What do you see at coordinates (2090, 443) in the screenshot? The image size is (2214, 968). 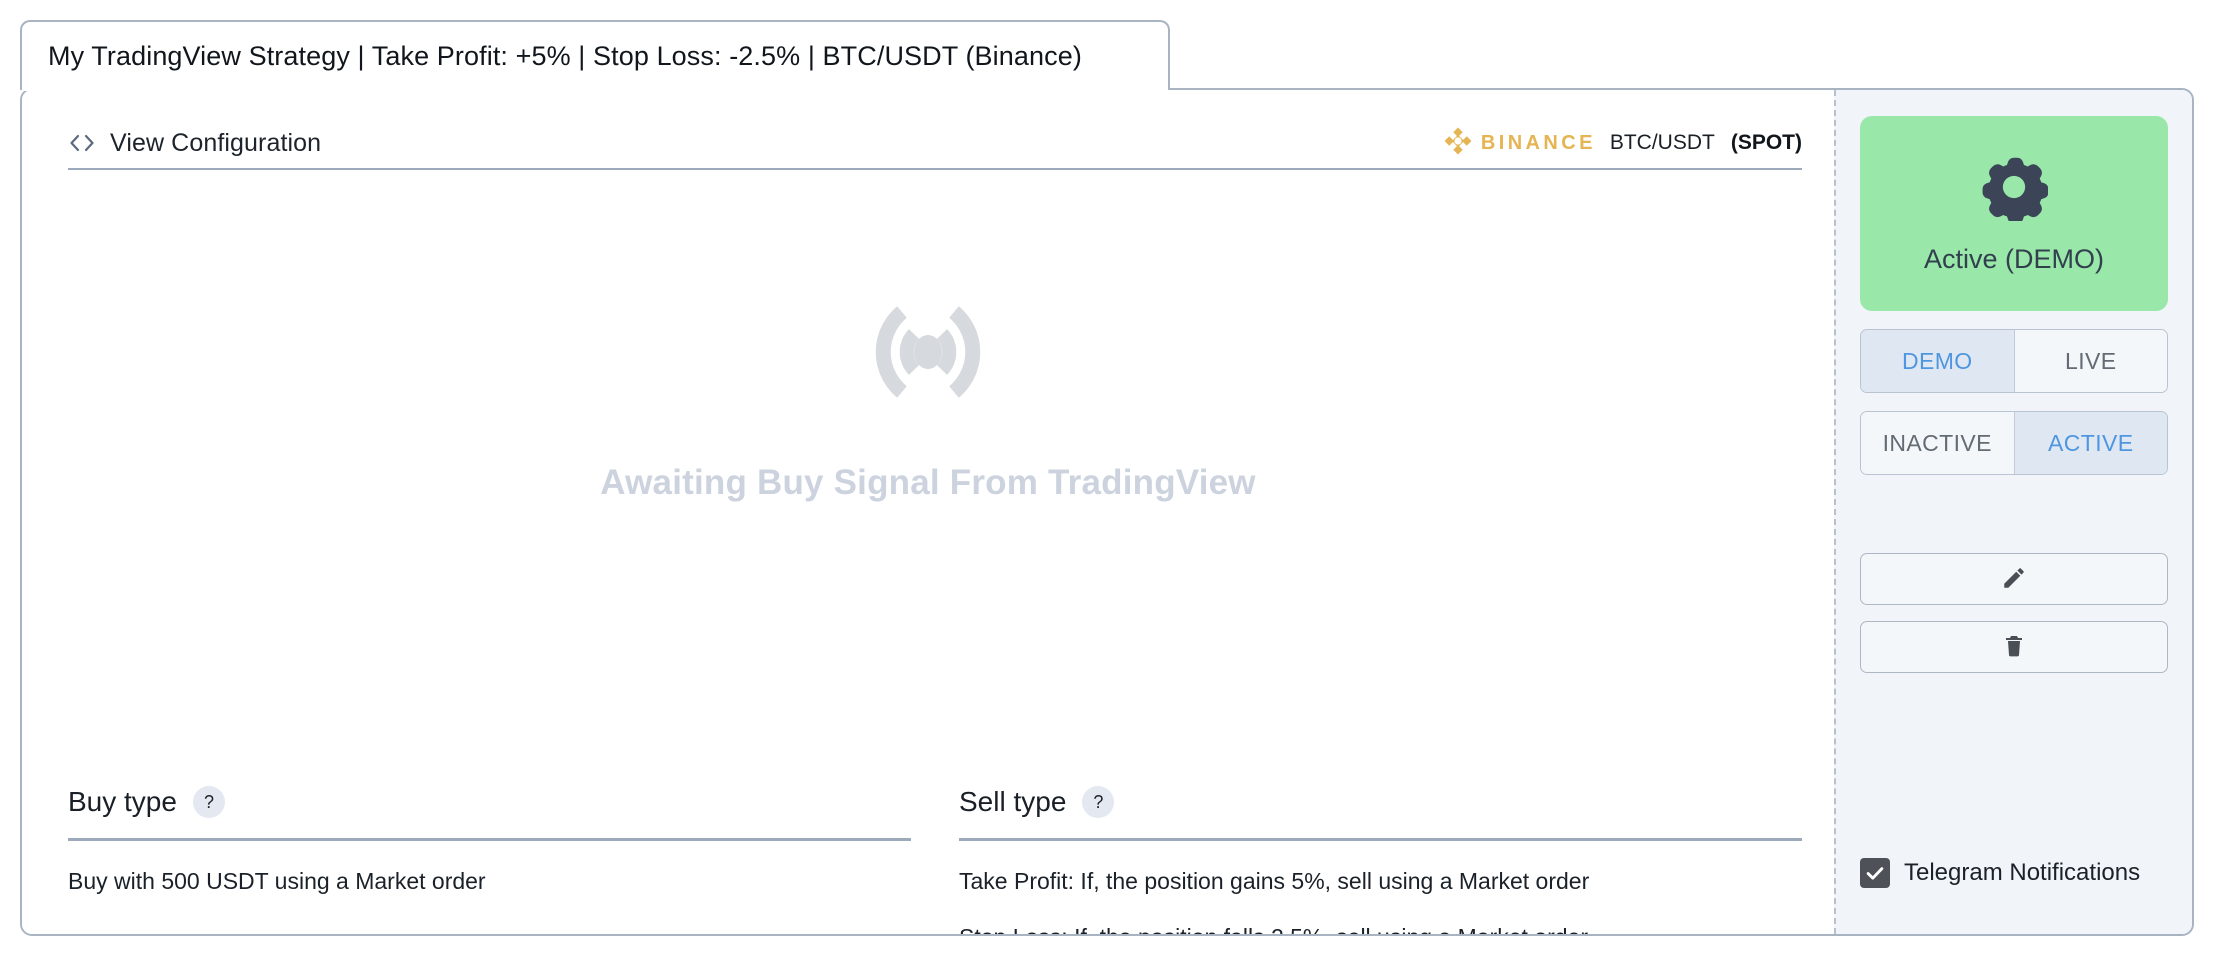 I see `state-toggle-active: ACTIVE` at bounding box center [2090, 443].